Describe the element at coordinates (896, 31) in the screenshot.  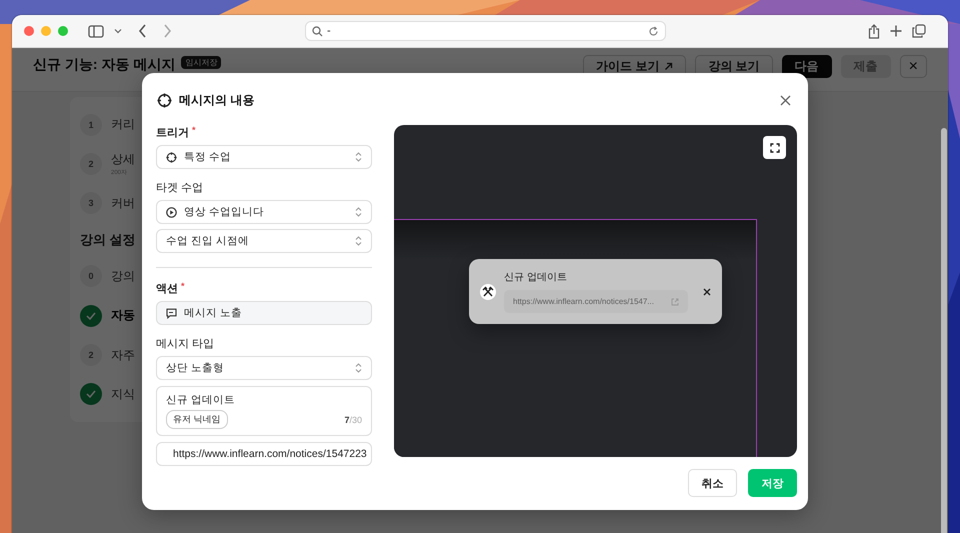
I see `plus-icon` at that location.